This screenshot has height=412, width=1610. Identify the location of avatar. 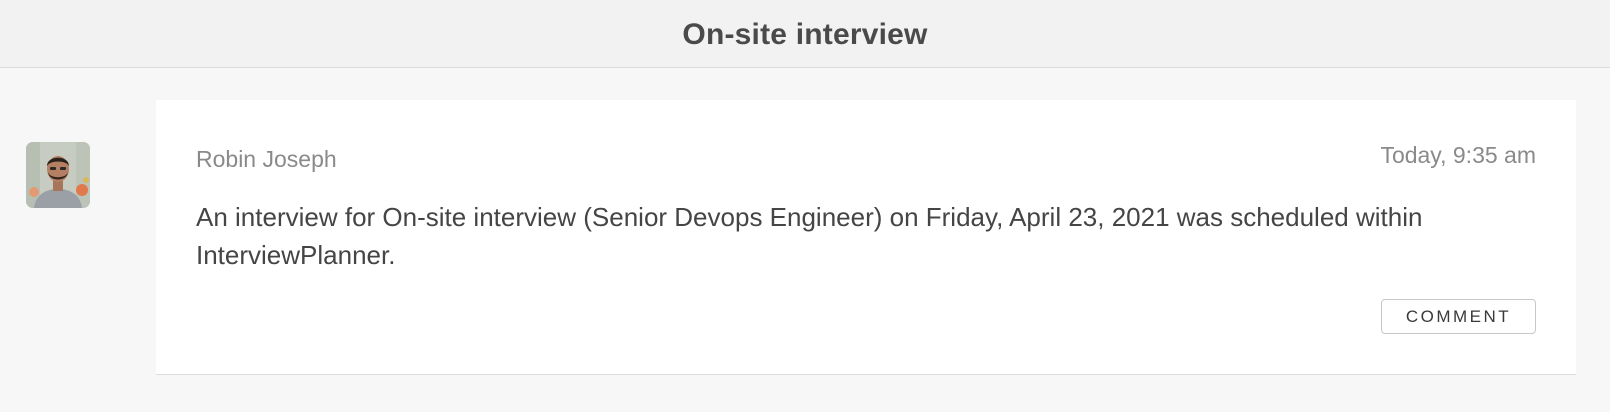
(58, 175).